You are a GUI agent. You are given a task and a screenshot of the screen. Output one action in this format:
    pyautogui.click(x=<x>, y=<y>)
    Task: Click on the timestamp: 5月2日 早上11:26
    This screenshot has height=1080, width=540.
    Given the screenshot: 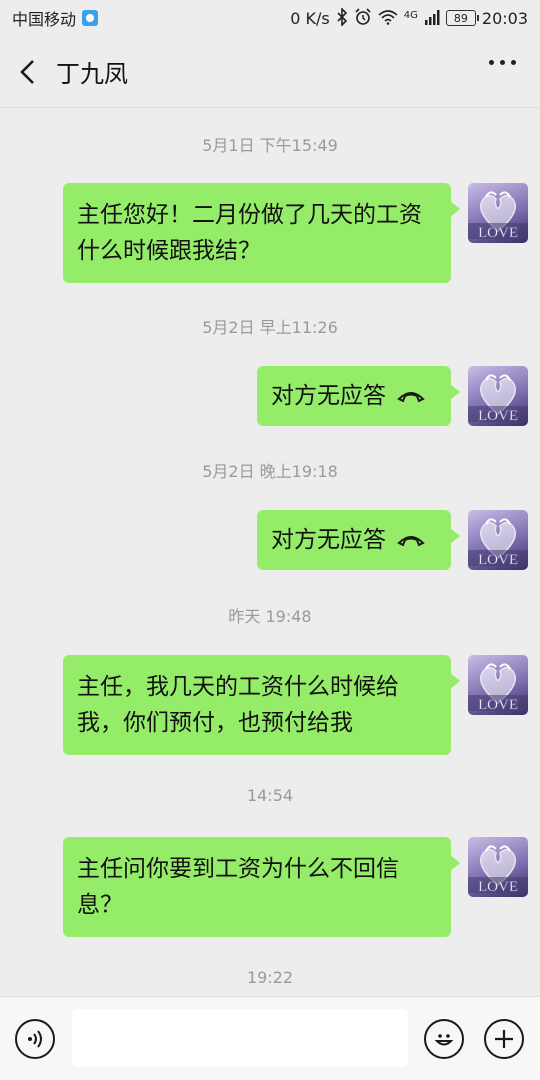 What is the action you would take?
    pyautogui.click(x=270, y=327)
    